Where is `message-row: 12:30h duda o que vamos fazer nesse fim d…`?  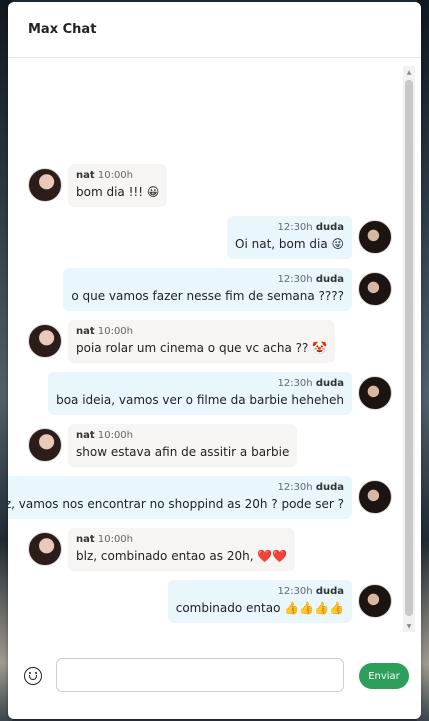
message-row: 12:30h duda o que vamos fazer nesse fim d… is located at coordinates (206, 294).